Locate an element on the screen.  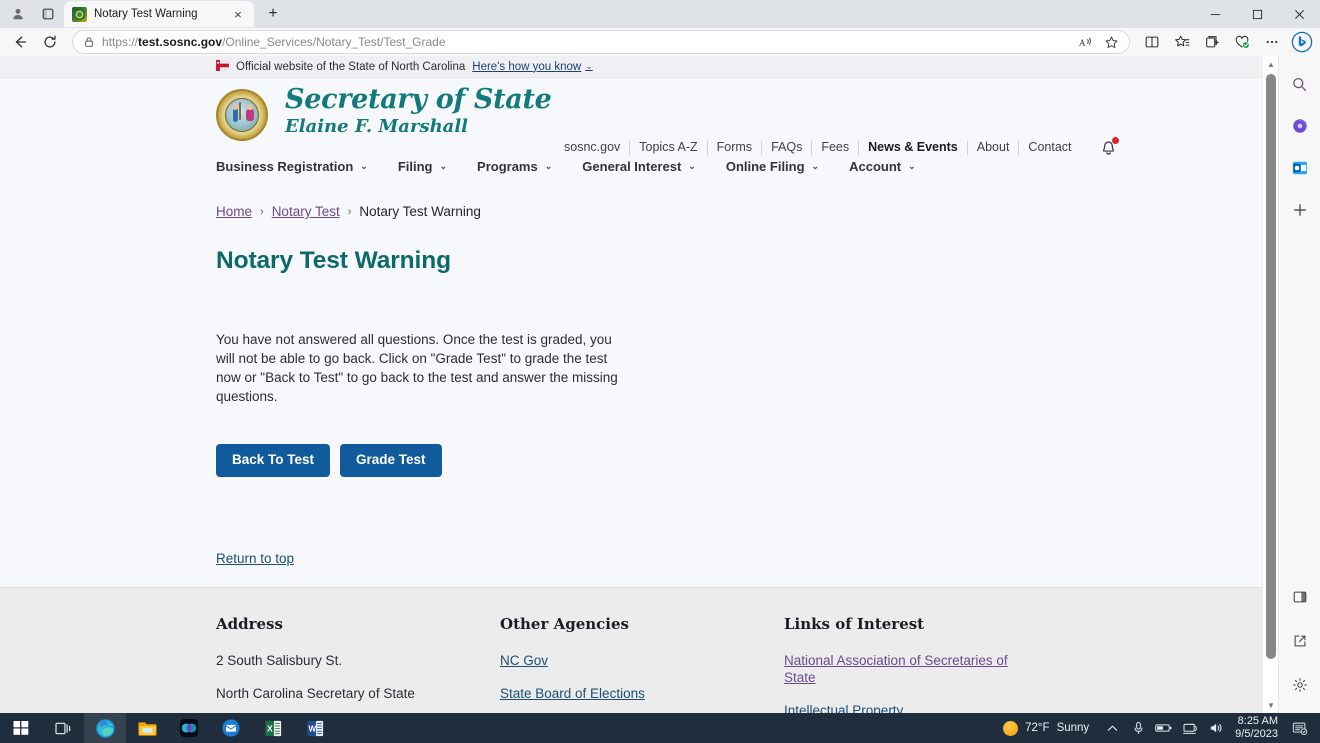
nav-item-business-registration: Business Registration ⌄ is located at coordinates (292, 166).